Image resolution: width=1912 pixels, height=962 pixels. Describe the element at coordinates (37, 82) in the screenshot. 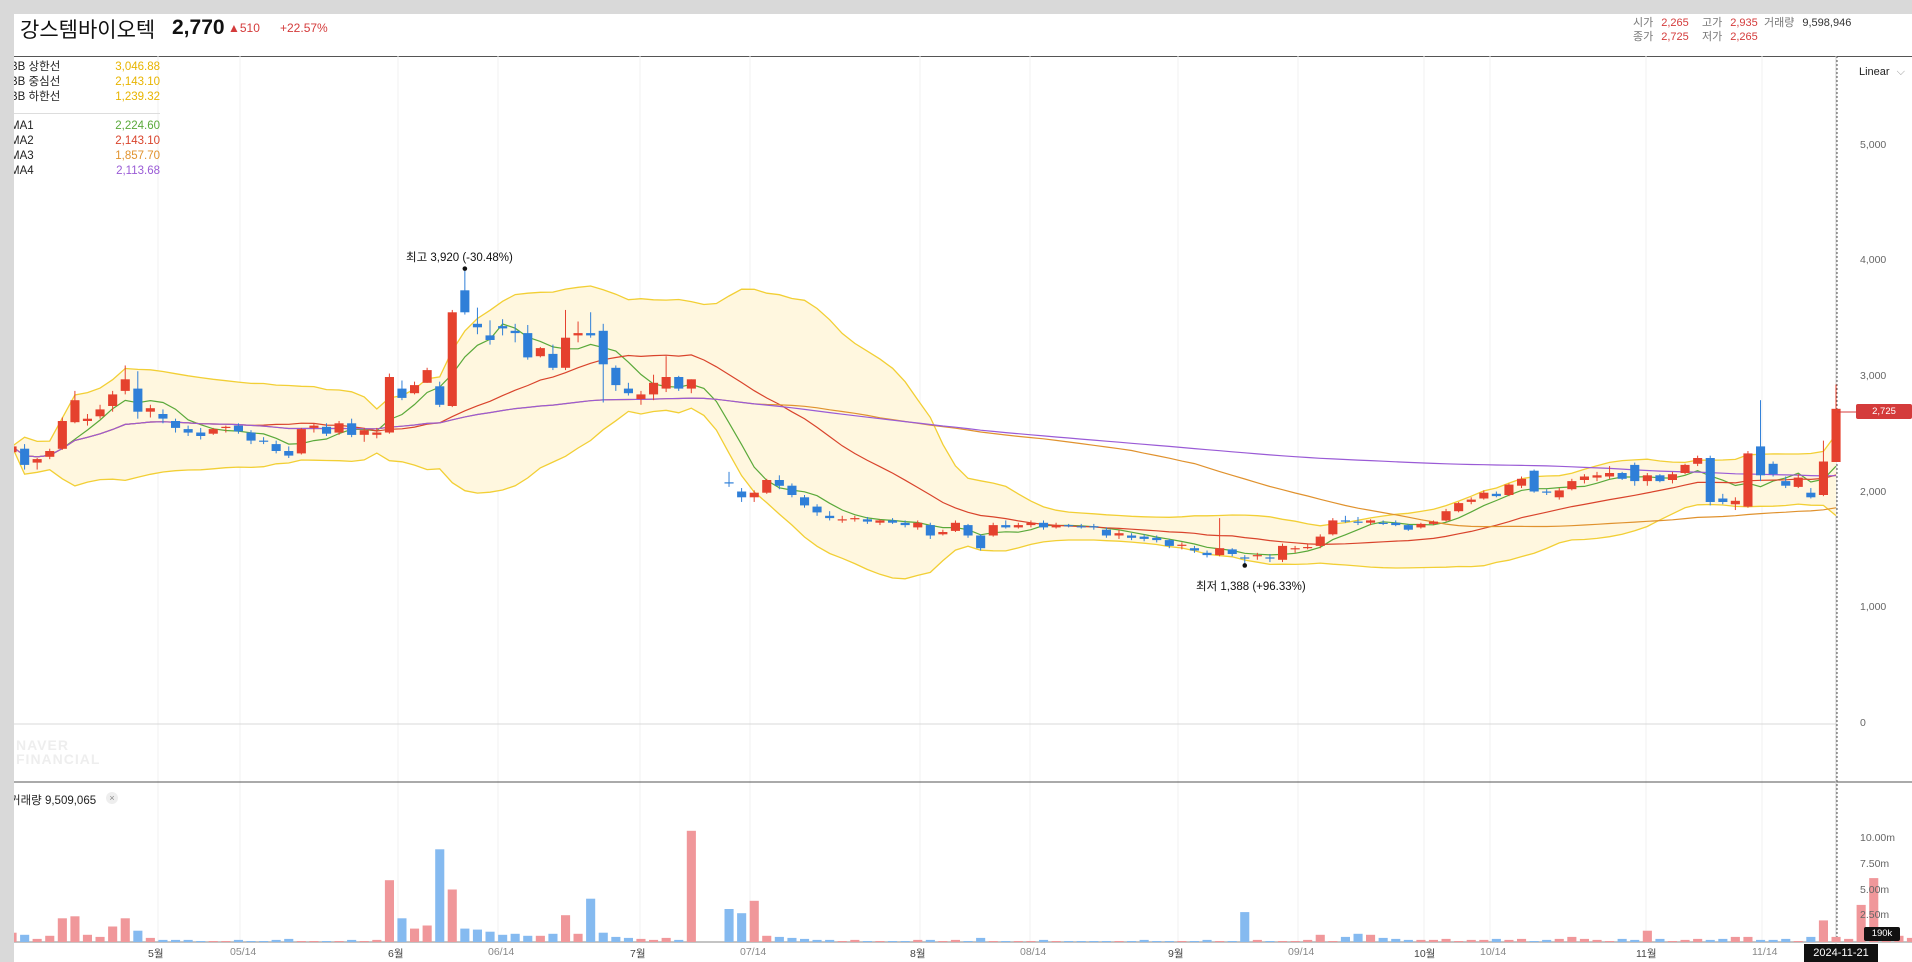

I see `legend-label: BB 중심선` at that location.